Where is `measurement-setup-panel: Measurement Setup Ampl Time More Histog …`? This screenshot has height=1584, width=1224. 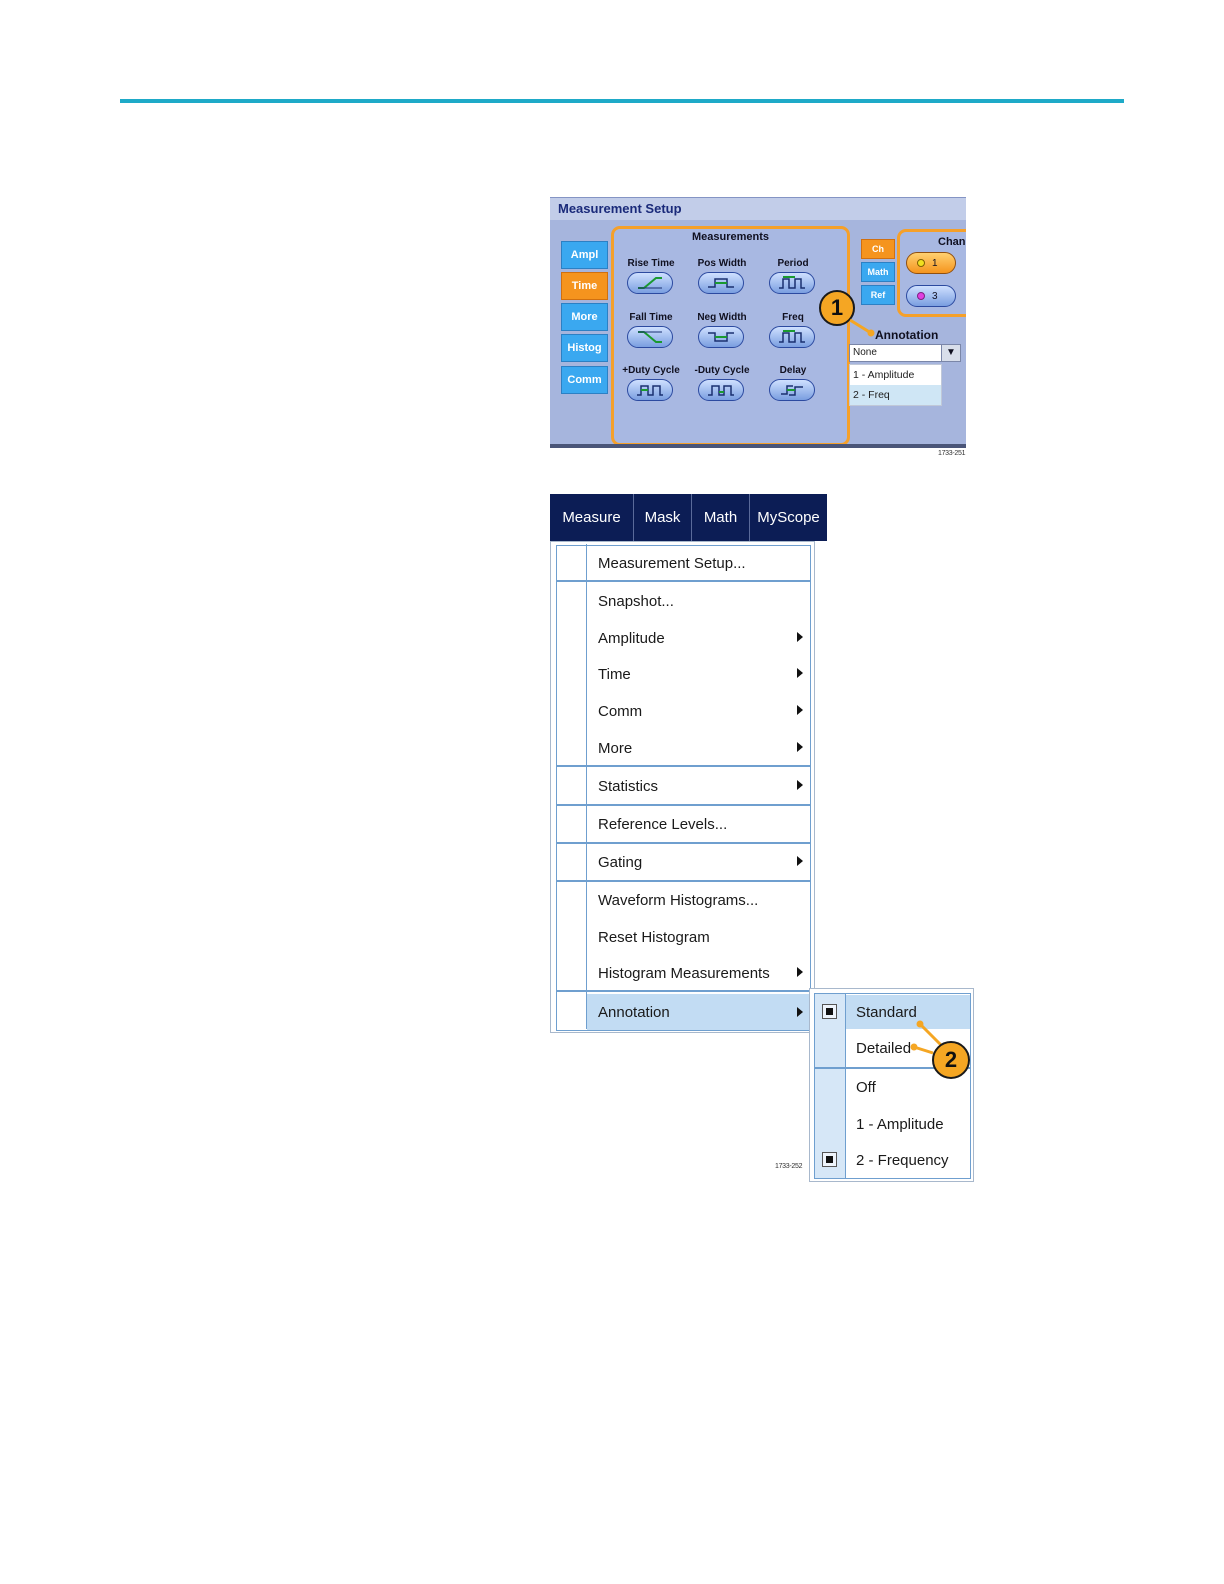
measurement-setup-panel: Measurement Setup Ampl Time More Histog … is located at coordinates (758, 322).